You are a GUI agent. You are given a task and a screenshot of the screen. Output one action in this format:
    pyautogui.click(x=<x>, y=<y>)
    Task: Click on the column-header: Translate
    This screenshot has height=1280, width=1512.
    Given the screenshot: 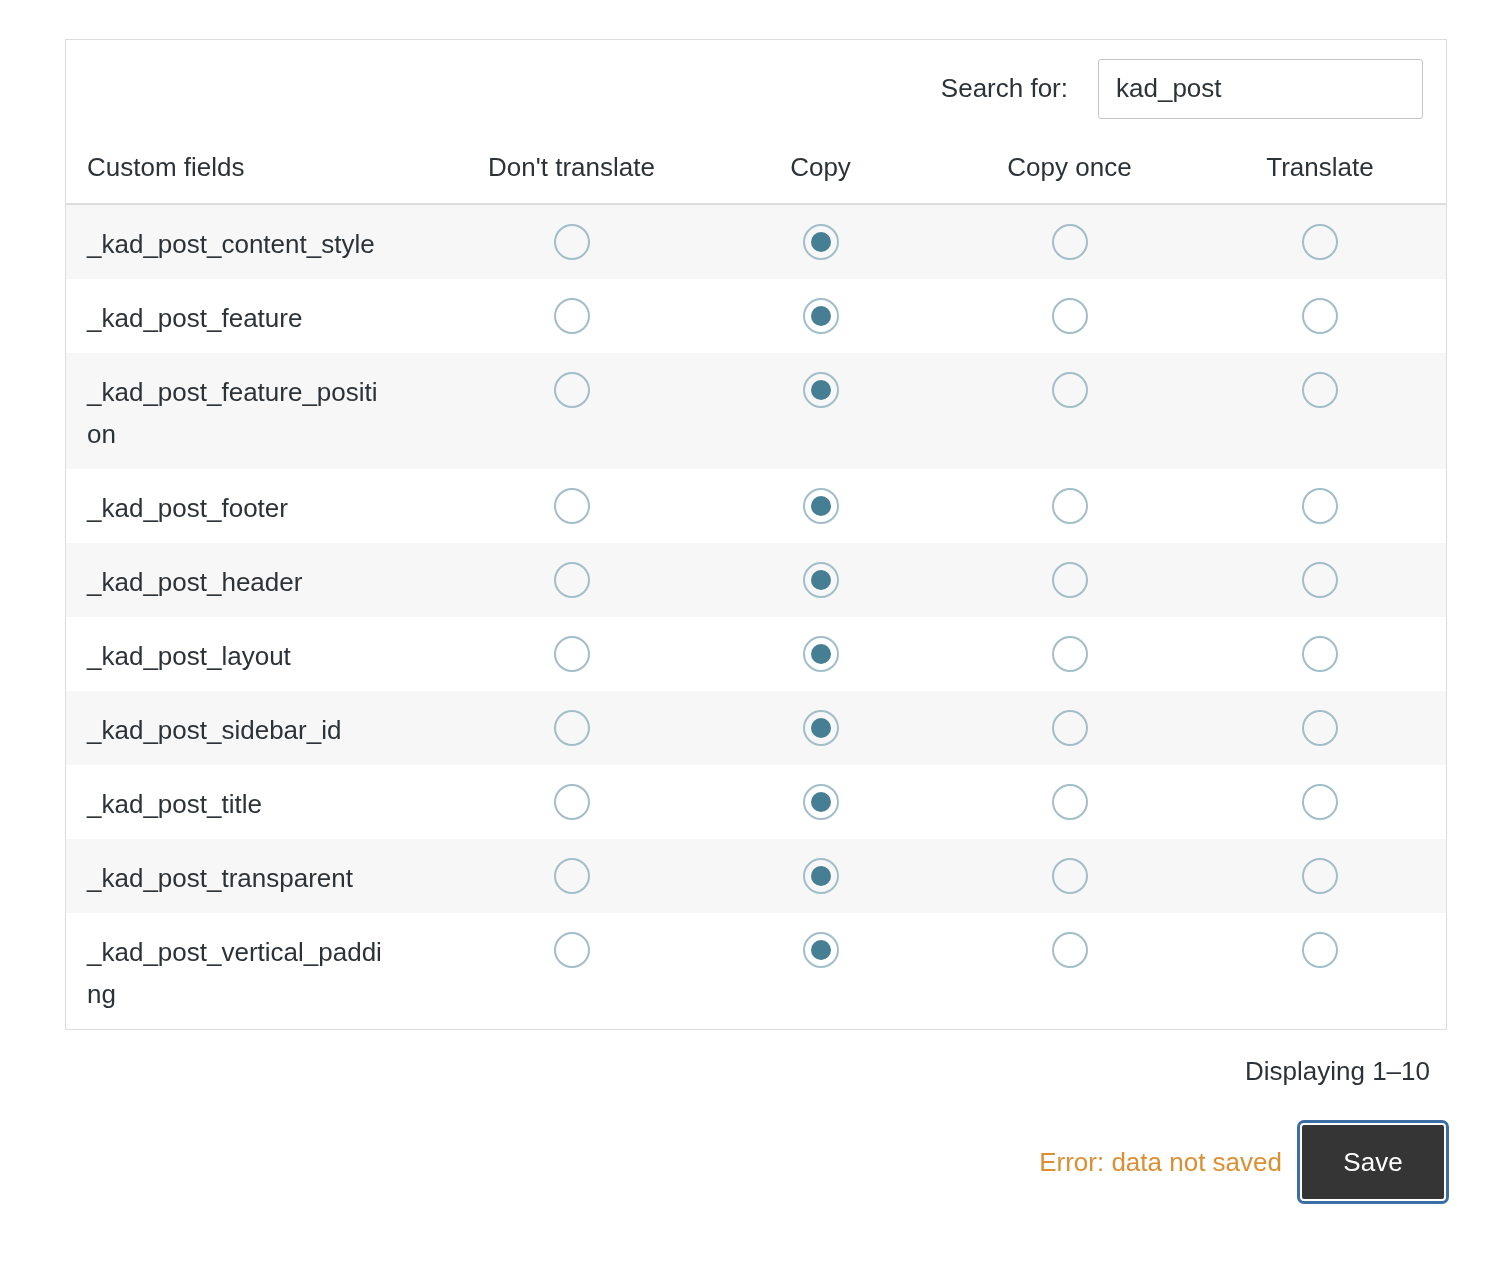 What is the action you would take?
    pyautogui.click(x=1320, y=167)
    